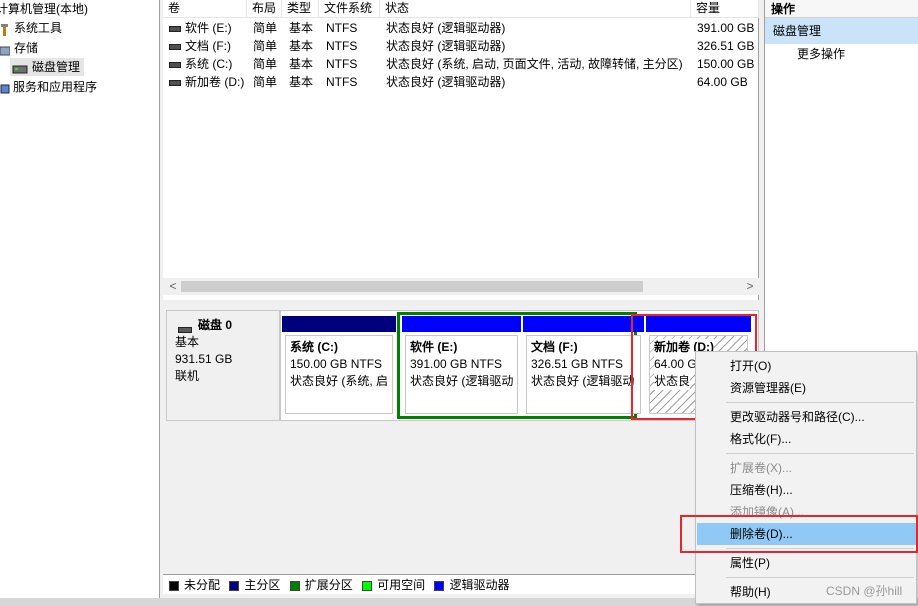  Describe the element at coordinates (48, 87) in the screenshot. I see `tree-item-services-applications: 服务和应用程序` at that location.